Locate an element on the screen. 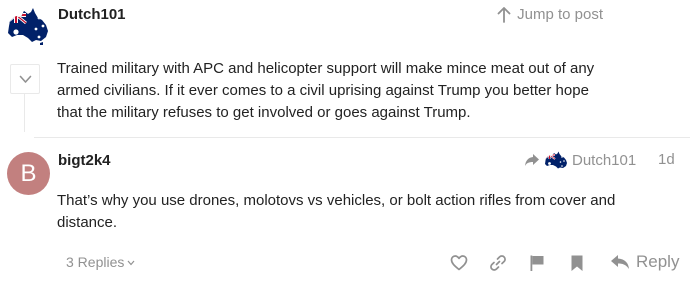 The image size is (690, 281). show-replies-button: 3 Replies is located at coordinates (100, 262).